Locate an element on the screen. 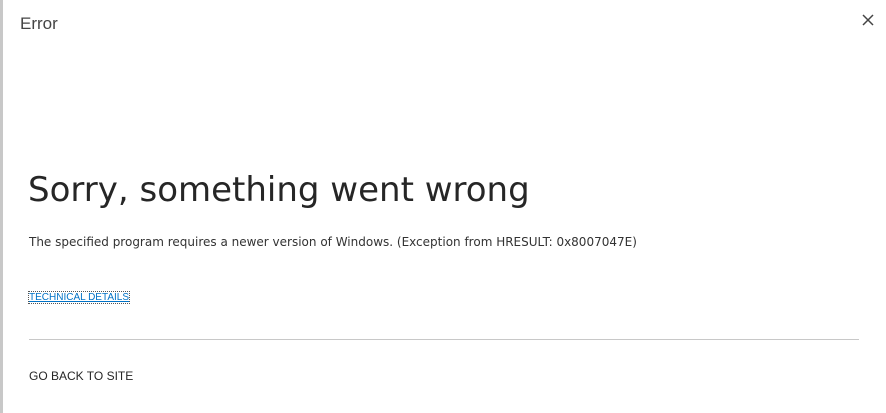  error-heading: Sorry, something went wrong is located at coordinates (279, 190).